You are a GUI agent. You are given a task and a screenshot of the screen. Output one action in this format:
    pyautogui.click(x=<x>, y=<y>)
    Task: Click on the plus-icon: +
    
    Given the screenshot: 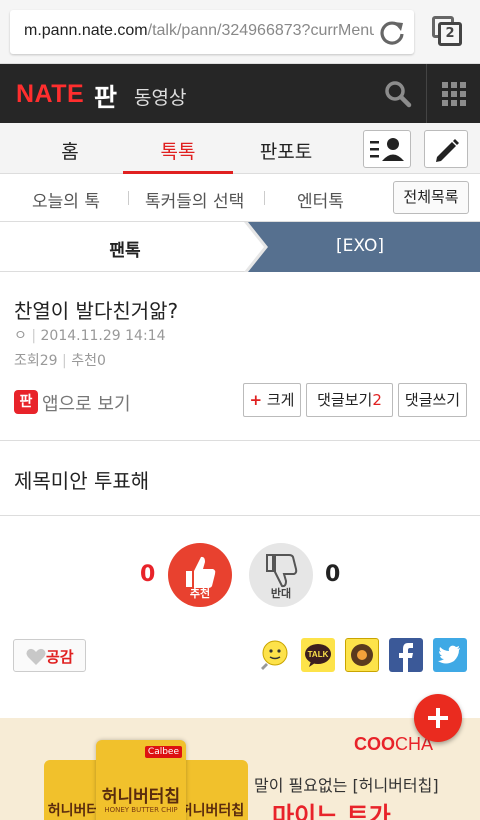 What is the action you would take?
    pyautogui.click(x=256, y=400)
    